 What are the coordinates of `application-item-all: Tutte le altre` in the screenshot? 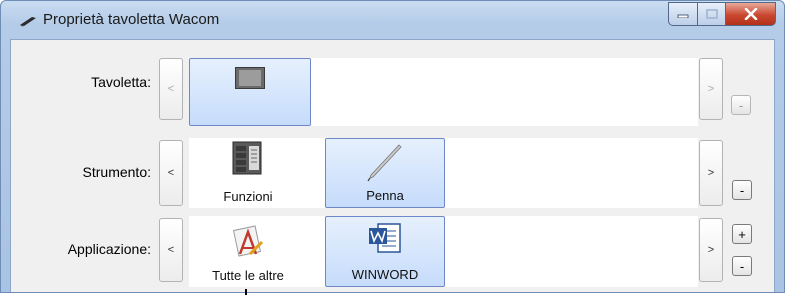 It's located at (248, 251).